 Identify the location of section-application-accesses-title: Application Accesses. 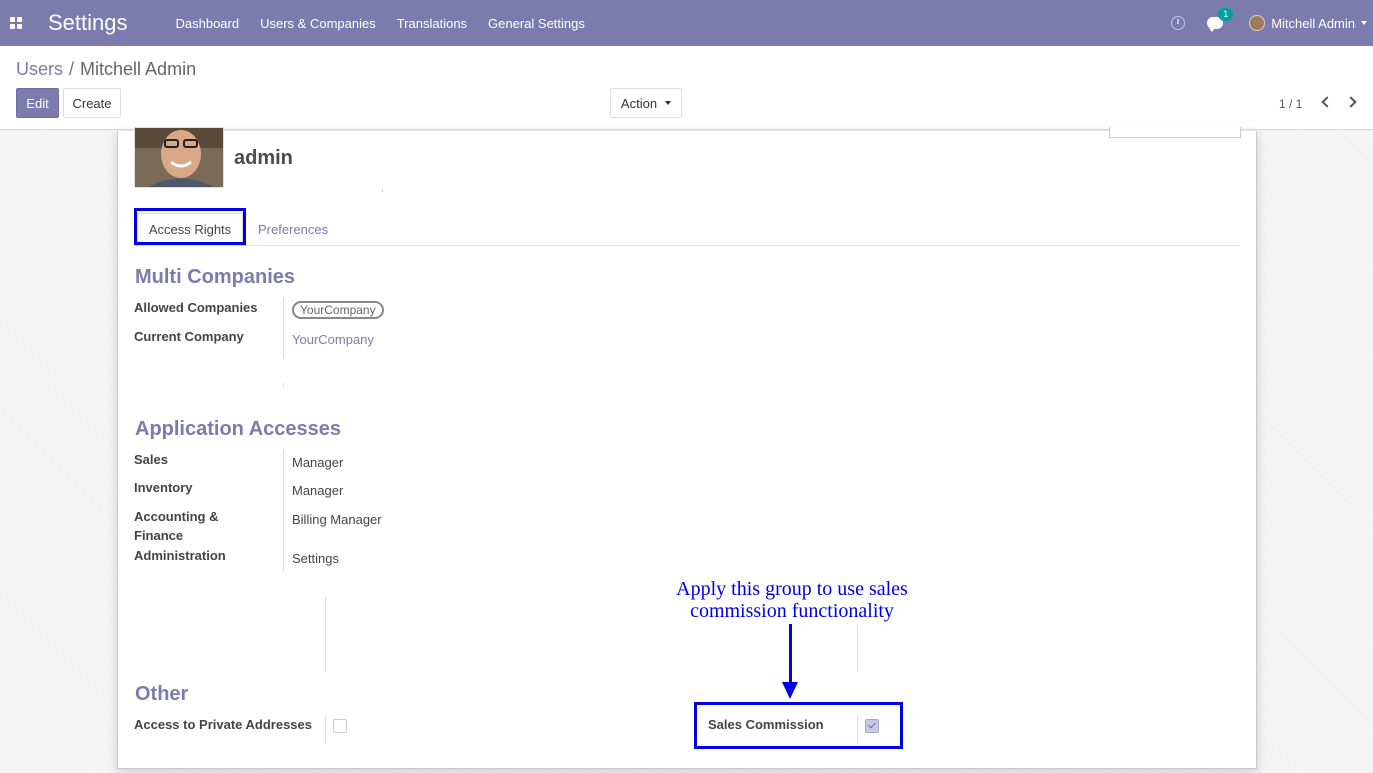
(238, 429).